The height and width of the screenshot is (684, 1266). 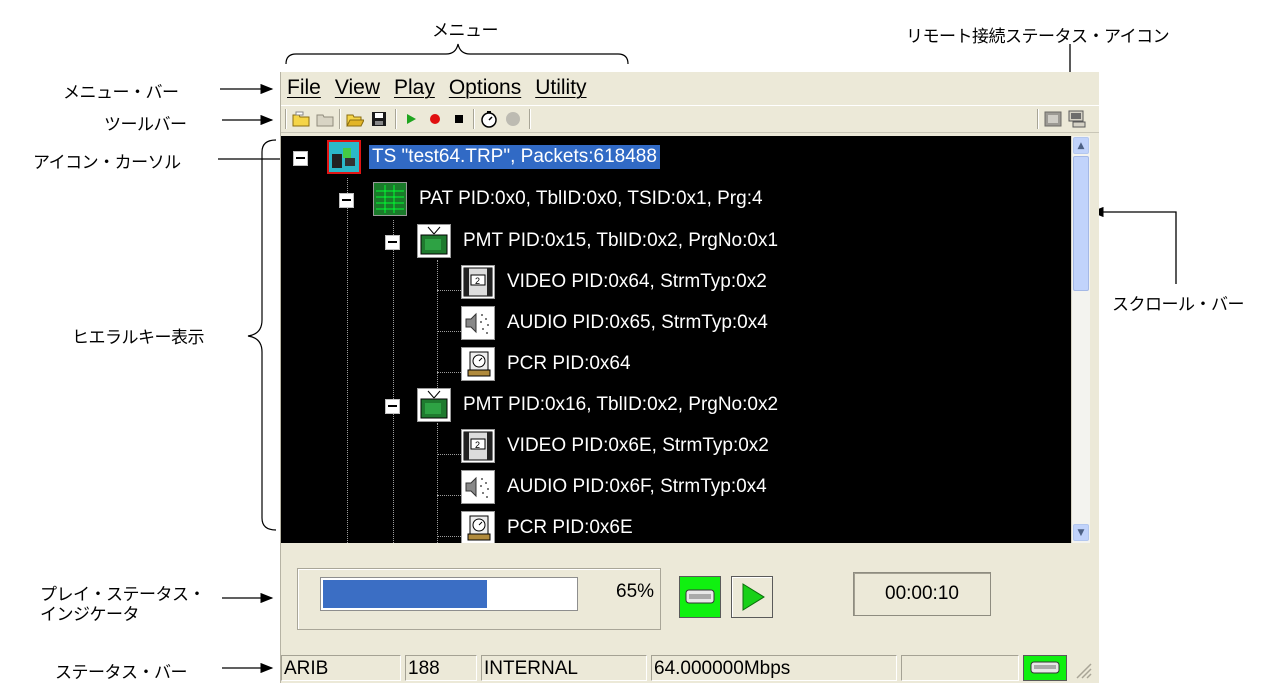 I want to click on menu-utility: Utility, so click(x=560, y=88).